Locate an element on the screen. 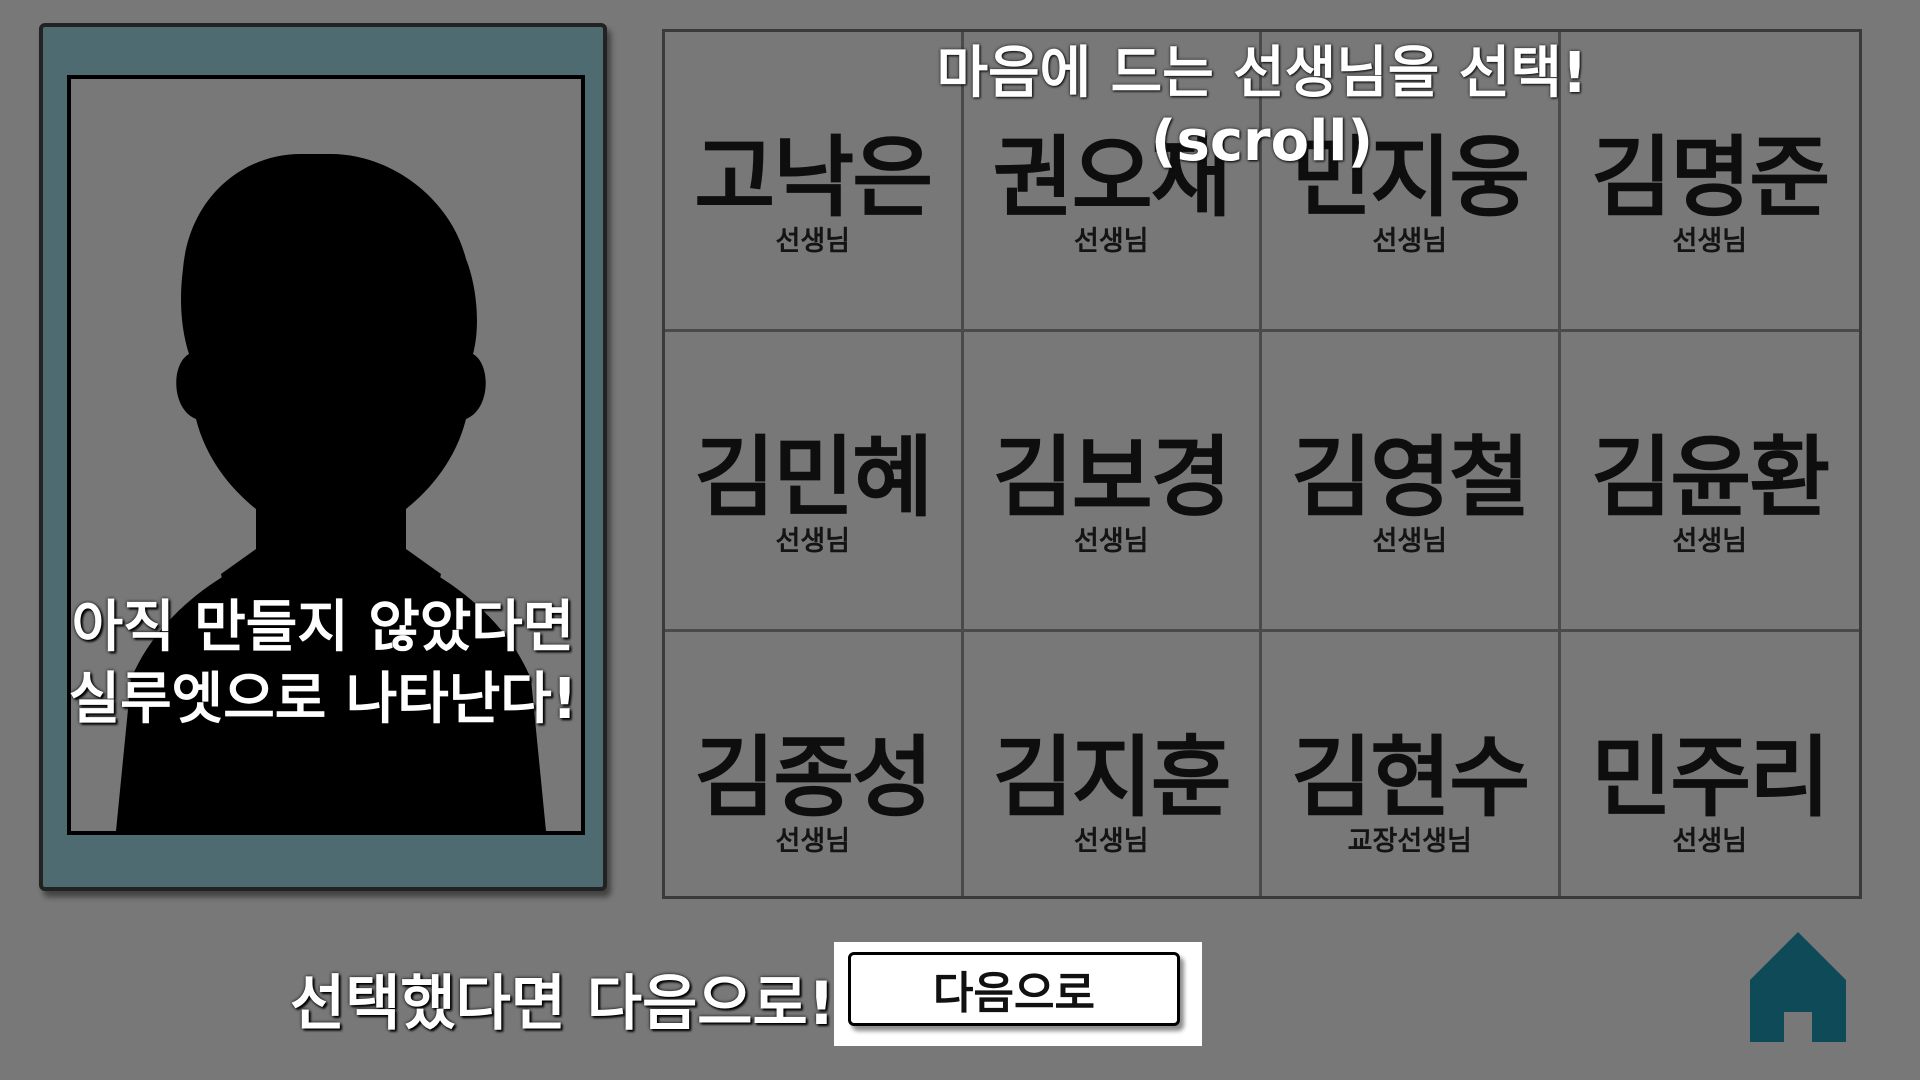 This screenshot has width=1920, height=1080. teacher-name: 김민혜 is located at coordinates (813, 477).